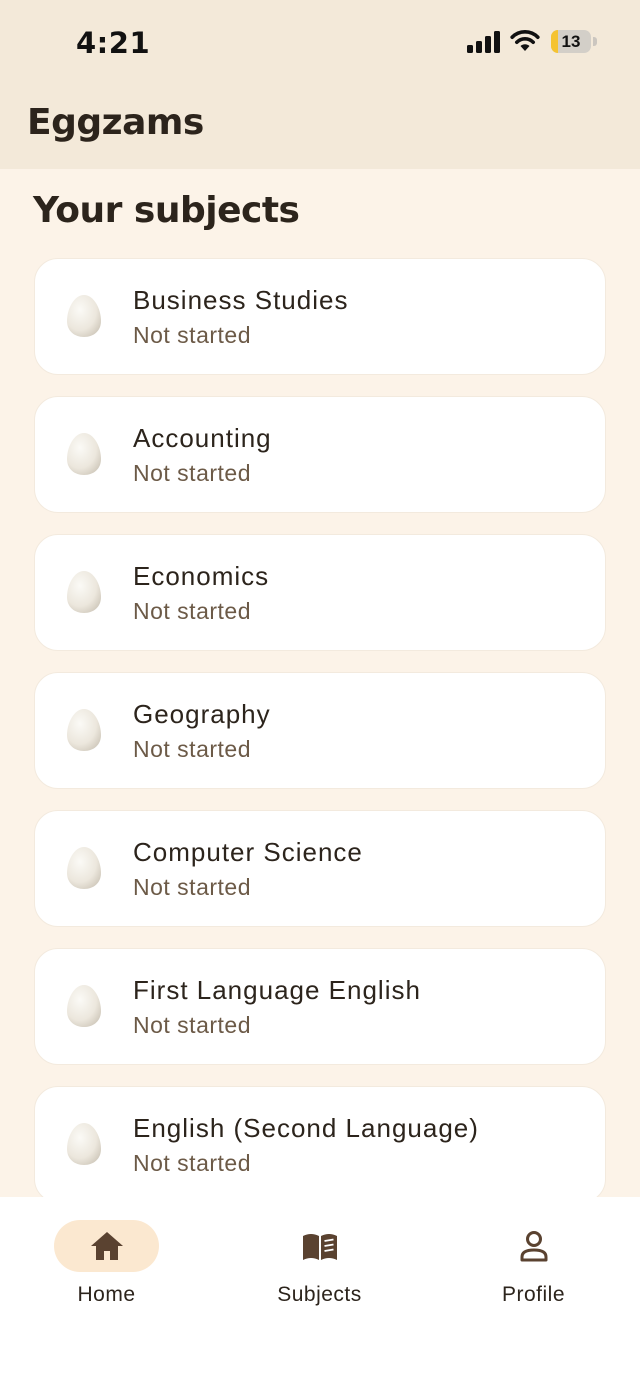 This screenshot has width=640, height=1385. Describe the element at coordinates (320, 1006) in the screenshot. I see `subject-card: First Language English Not started` at that location.